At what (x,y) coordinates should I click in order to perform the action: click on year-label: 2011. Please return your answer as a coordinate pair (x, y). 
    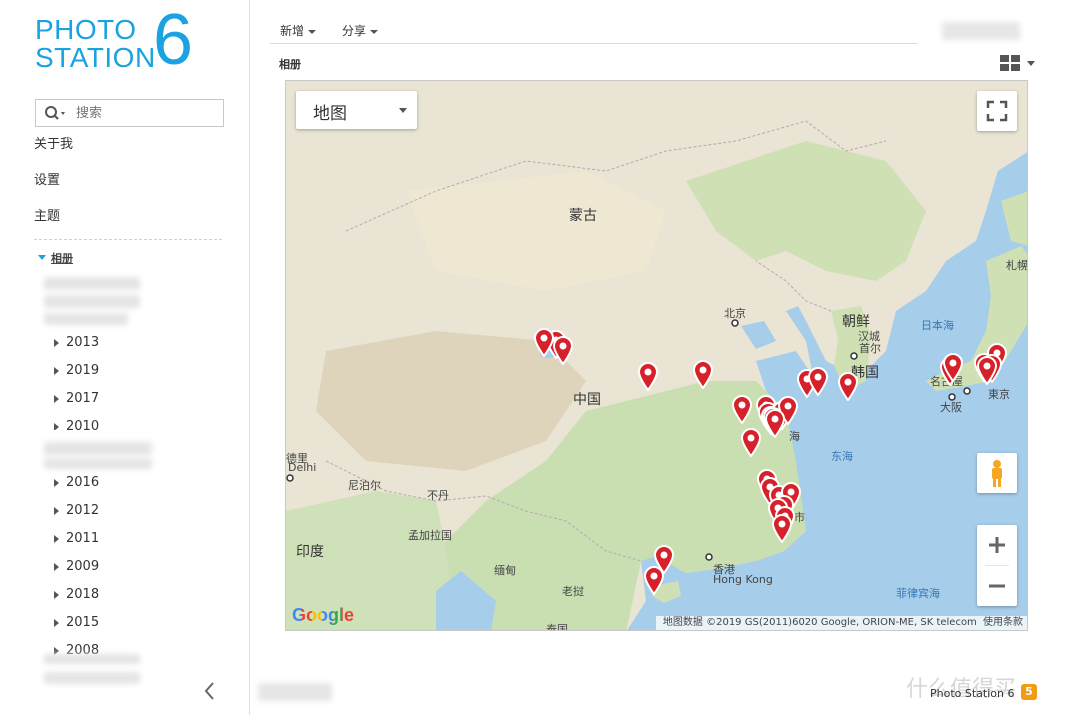
    Looking at the image, I should click on (83, 538).